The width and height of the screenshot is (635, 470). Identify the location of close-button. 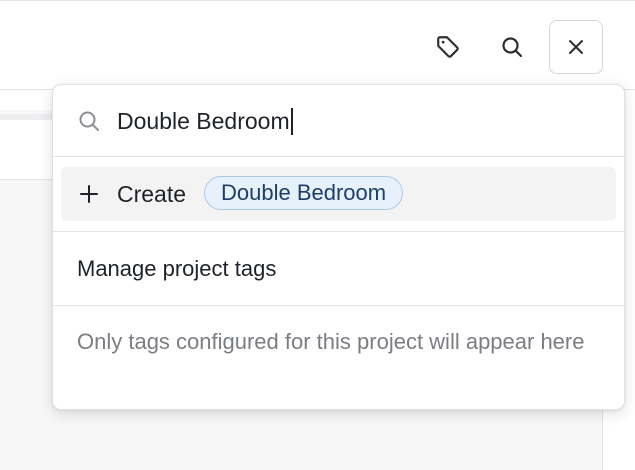
(576, 47).